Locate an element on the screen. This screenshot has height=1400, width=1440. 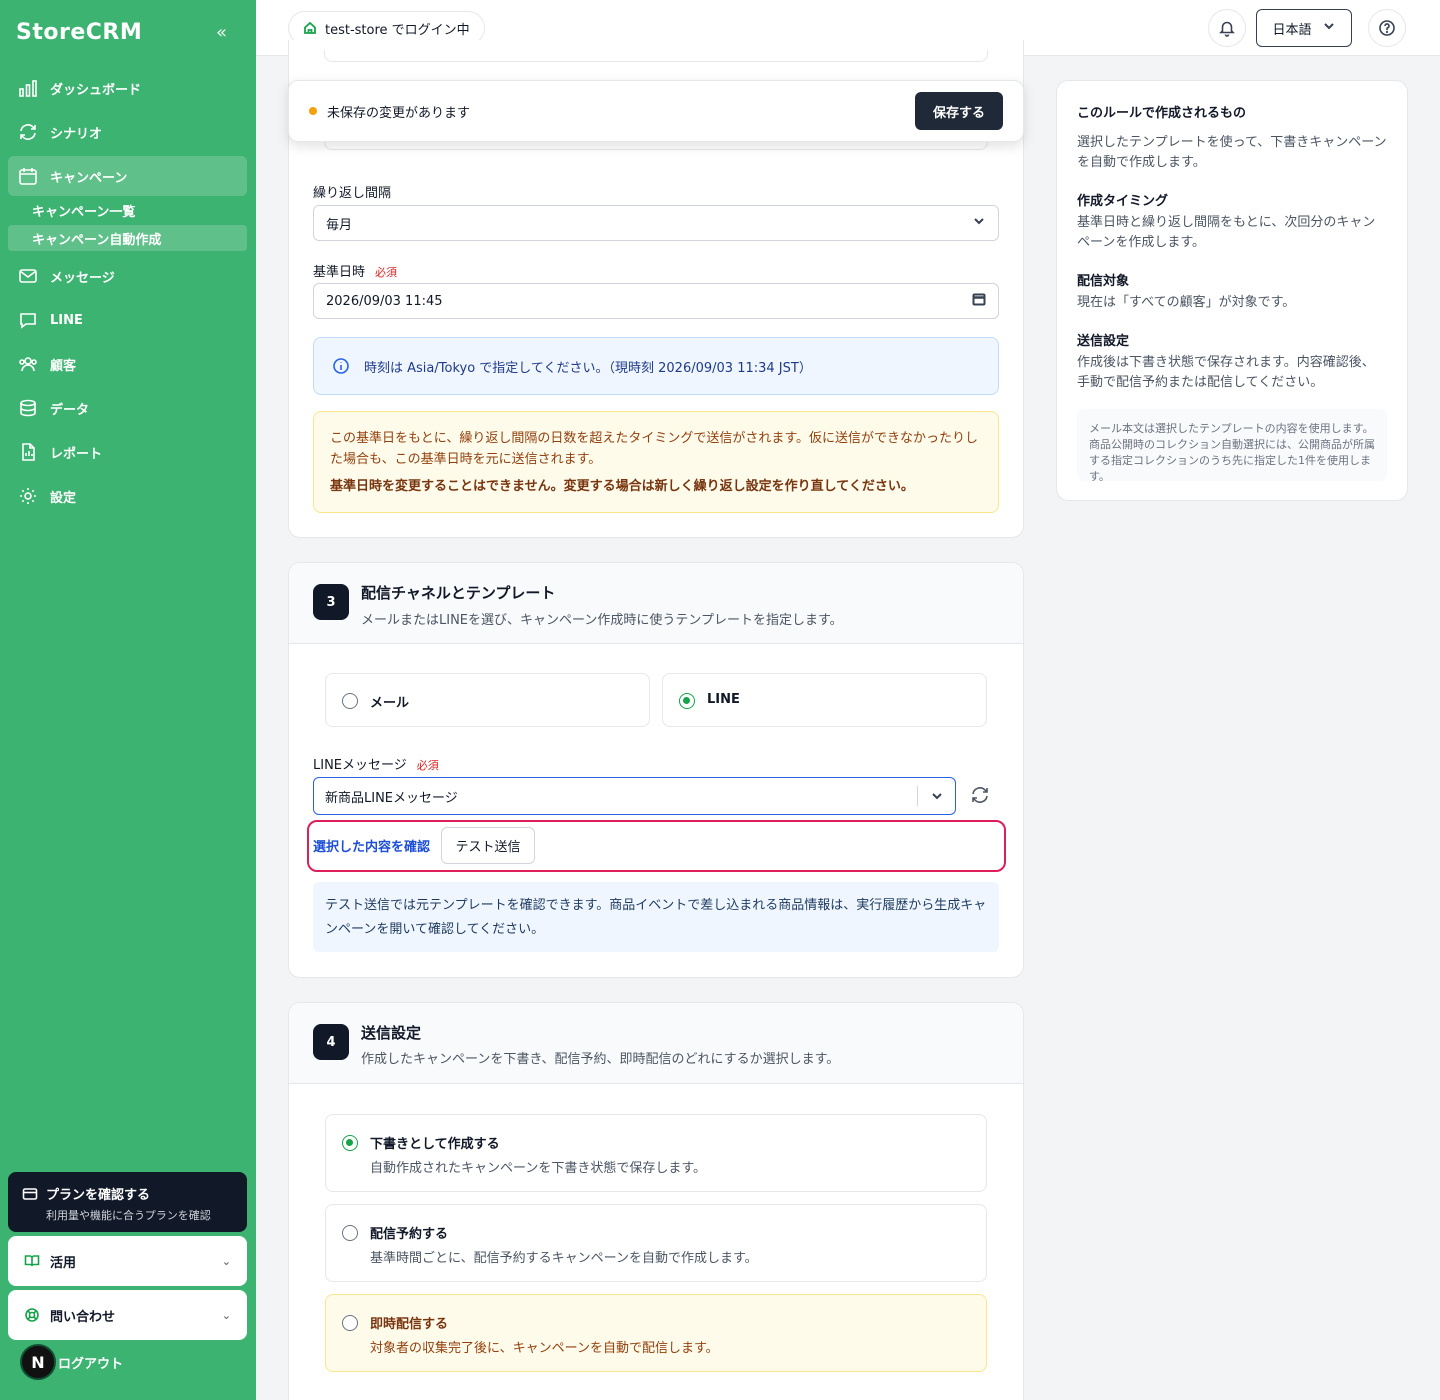
sidebar-item-label: キャンペーン is located at coordinates (89, 178).